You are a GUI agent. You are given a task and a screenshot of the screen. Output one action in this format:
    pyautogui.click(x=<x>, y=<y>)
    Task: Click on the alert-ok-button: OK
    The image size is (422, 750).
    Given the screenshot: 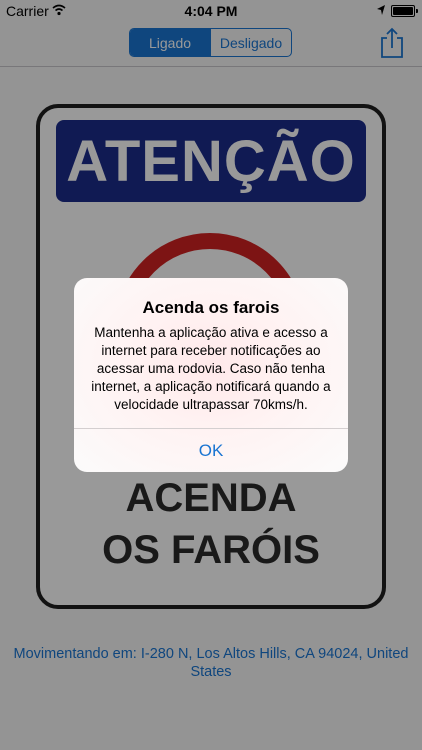 What is the action you would take?
    pyautogui.click(x=211, y=450)
    